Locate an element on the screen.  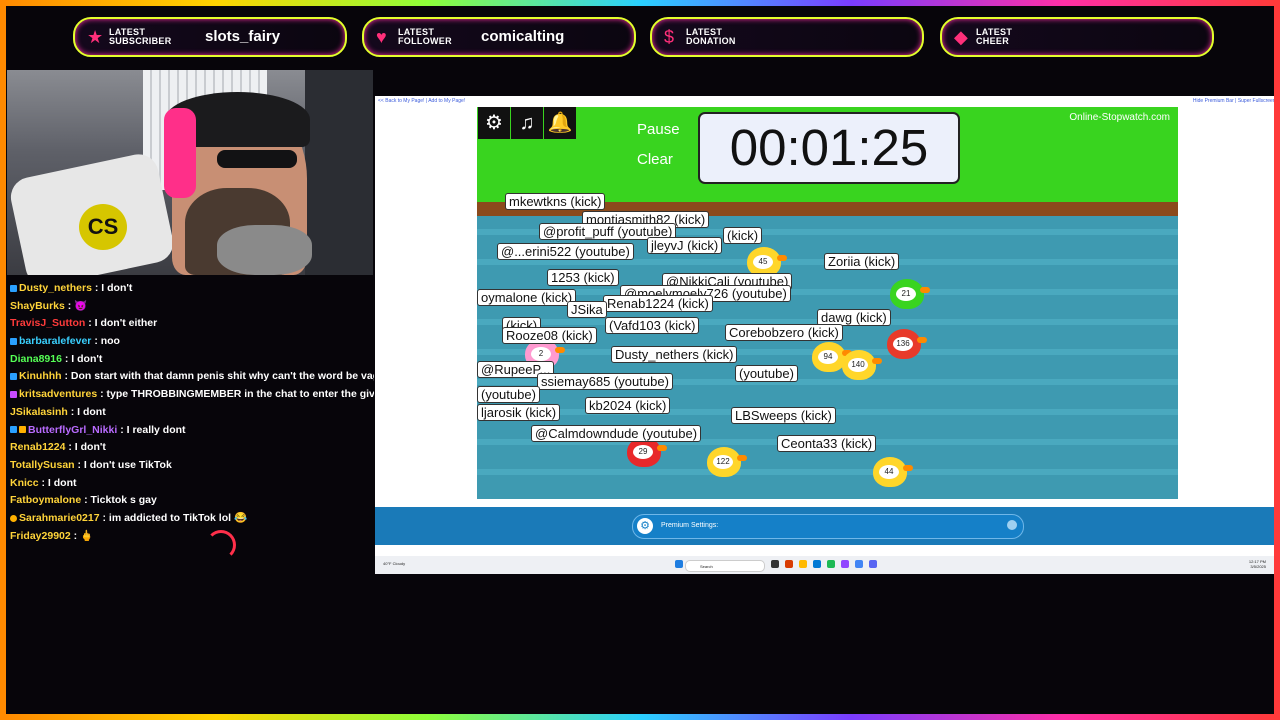
clear-button: Clear is located at coordinates (655, 159).